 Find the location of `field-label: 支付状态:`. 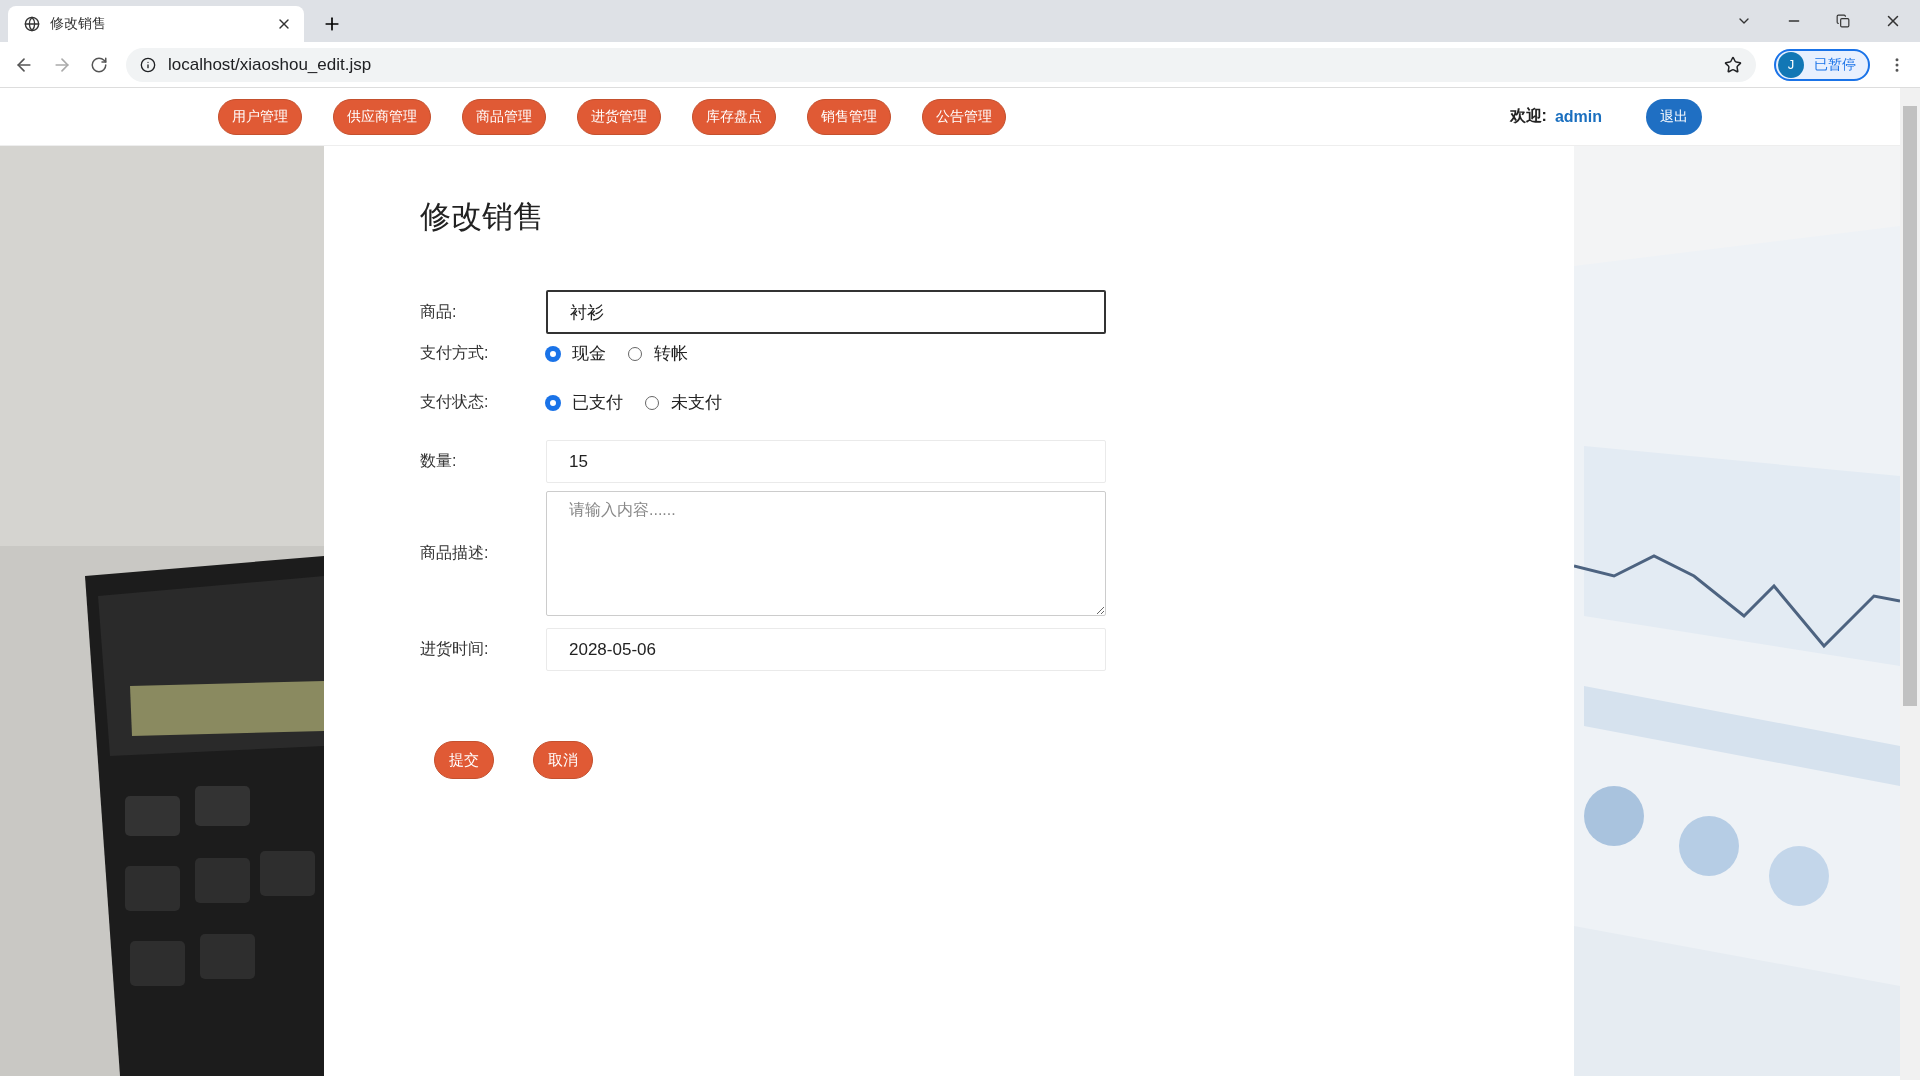

field-label: 支付状态: is located at coordinates (455, 402).